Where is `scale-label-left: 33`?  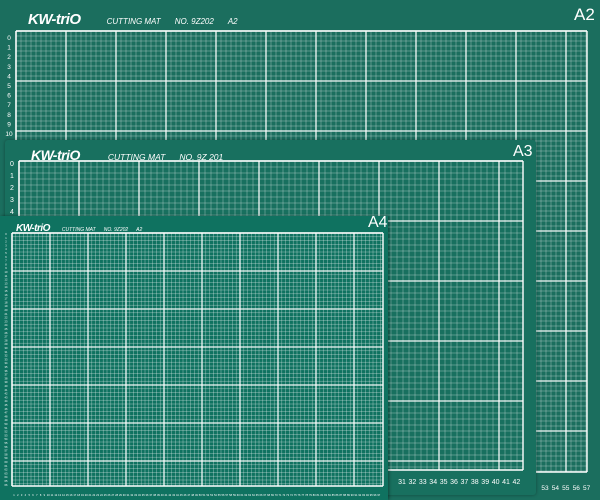 scale-label-left: 33 is located at coordinates (6, 359).